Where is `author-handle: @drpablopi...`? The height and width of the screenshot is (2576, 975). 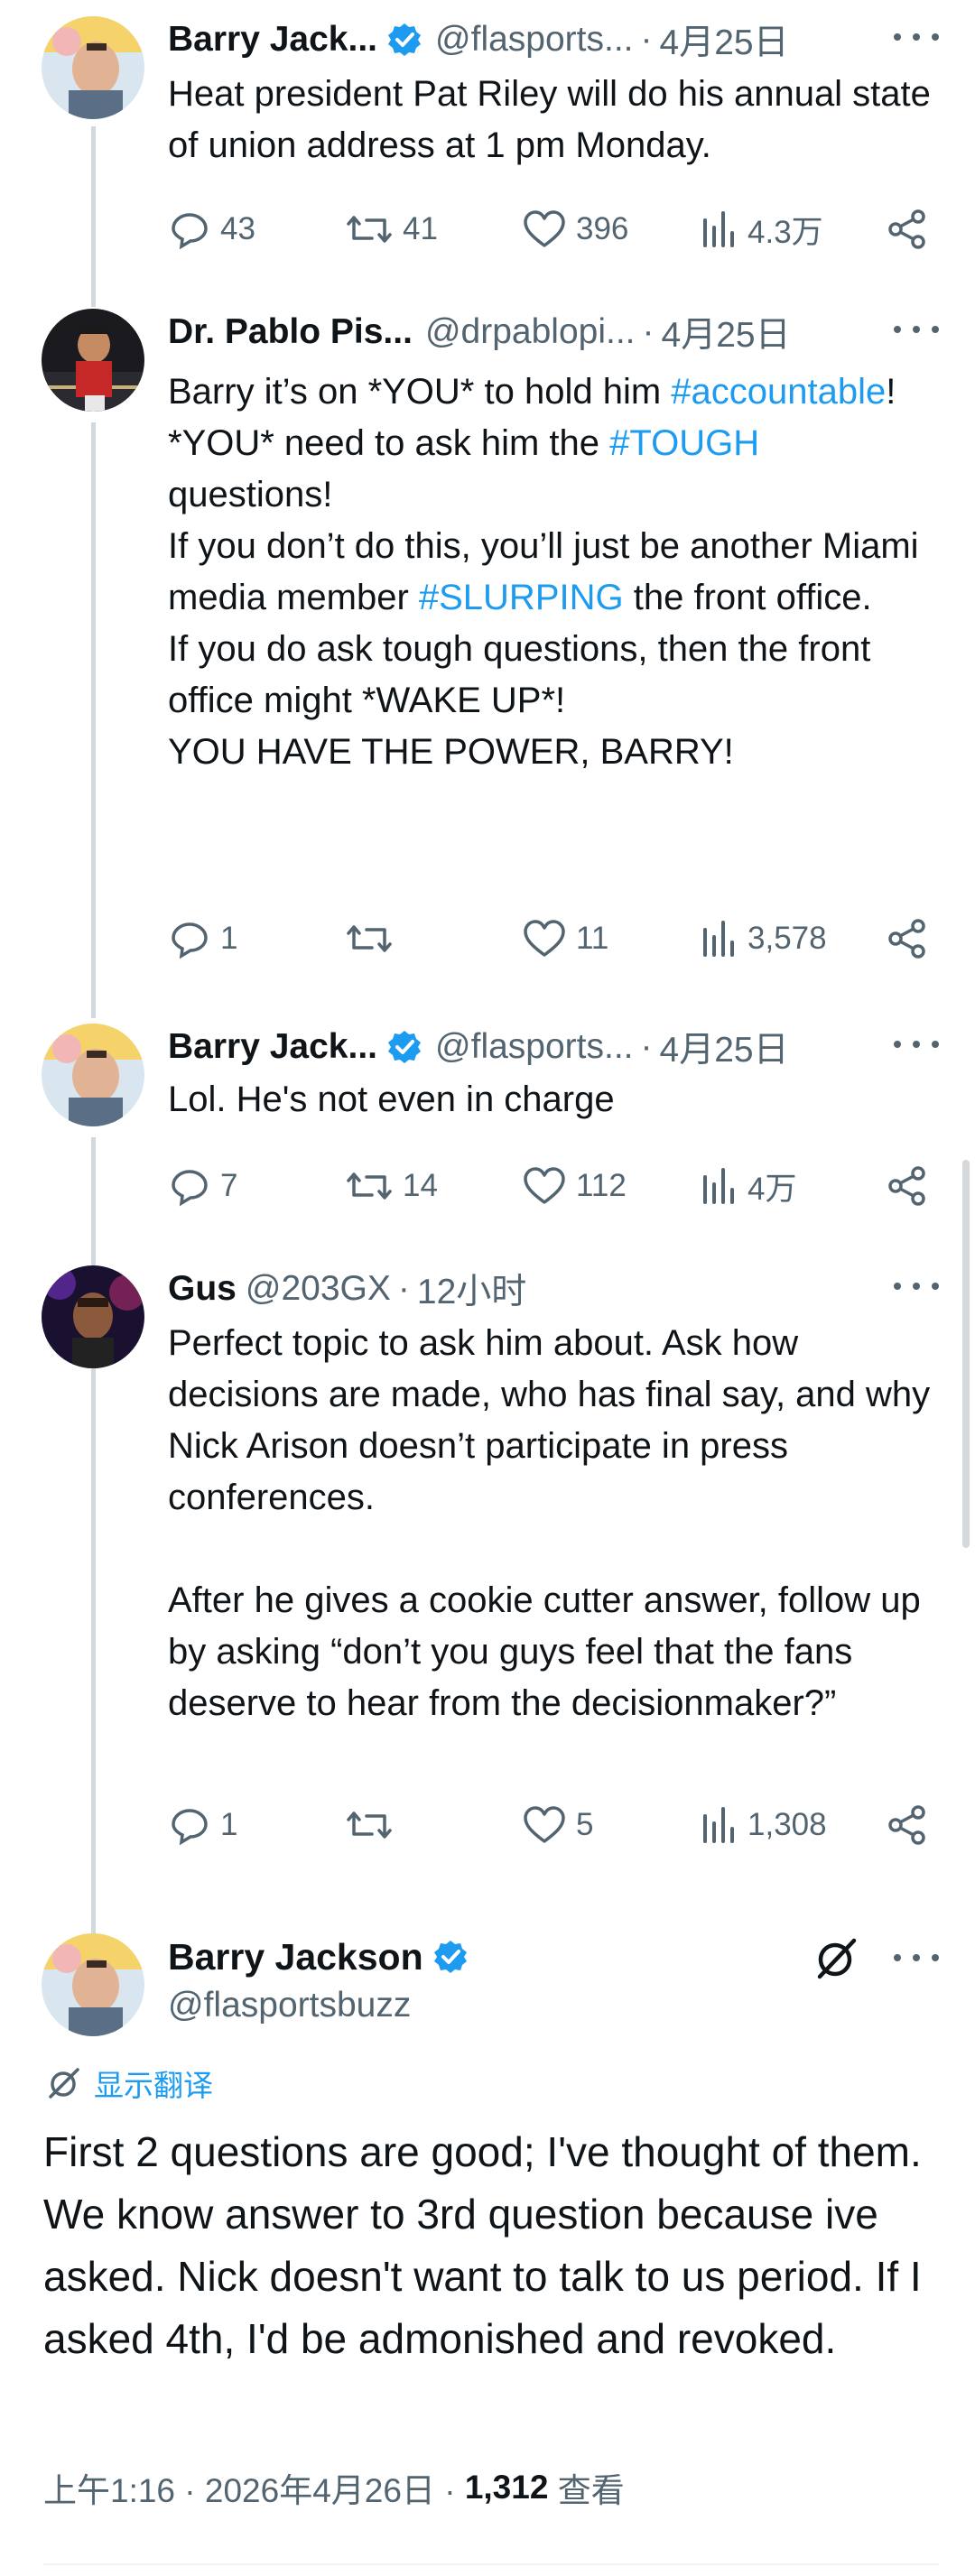
author-handle: @drpablopi... is located at coordinates (530, 332).